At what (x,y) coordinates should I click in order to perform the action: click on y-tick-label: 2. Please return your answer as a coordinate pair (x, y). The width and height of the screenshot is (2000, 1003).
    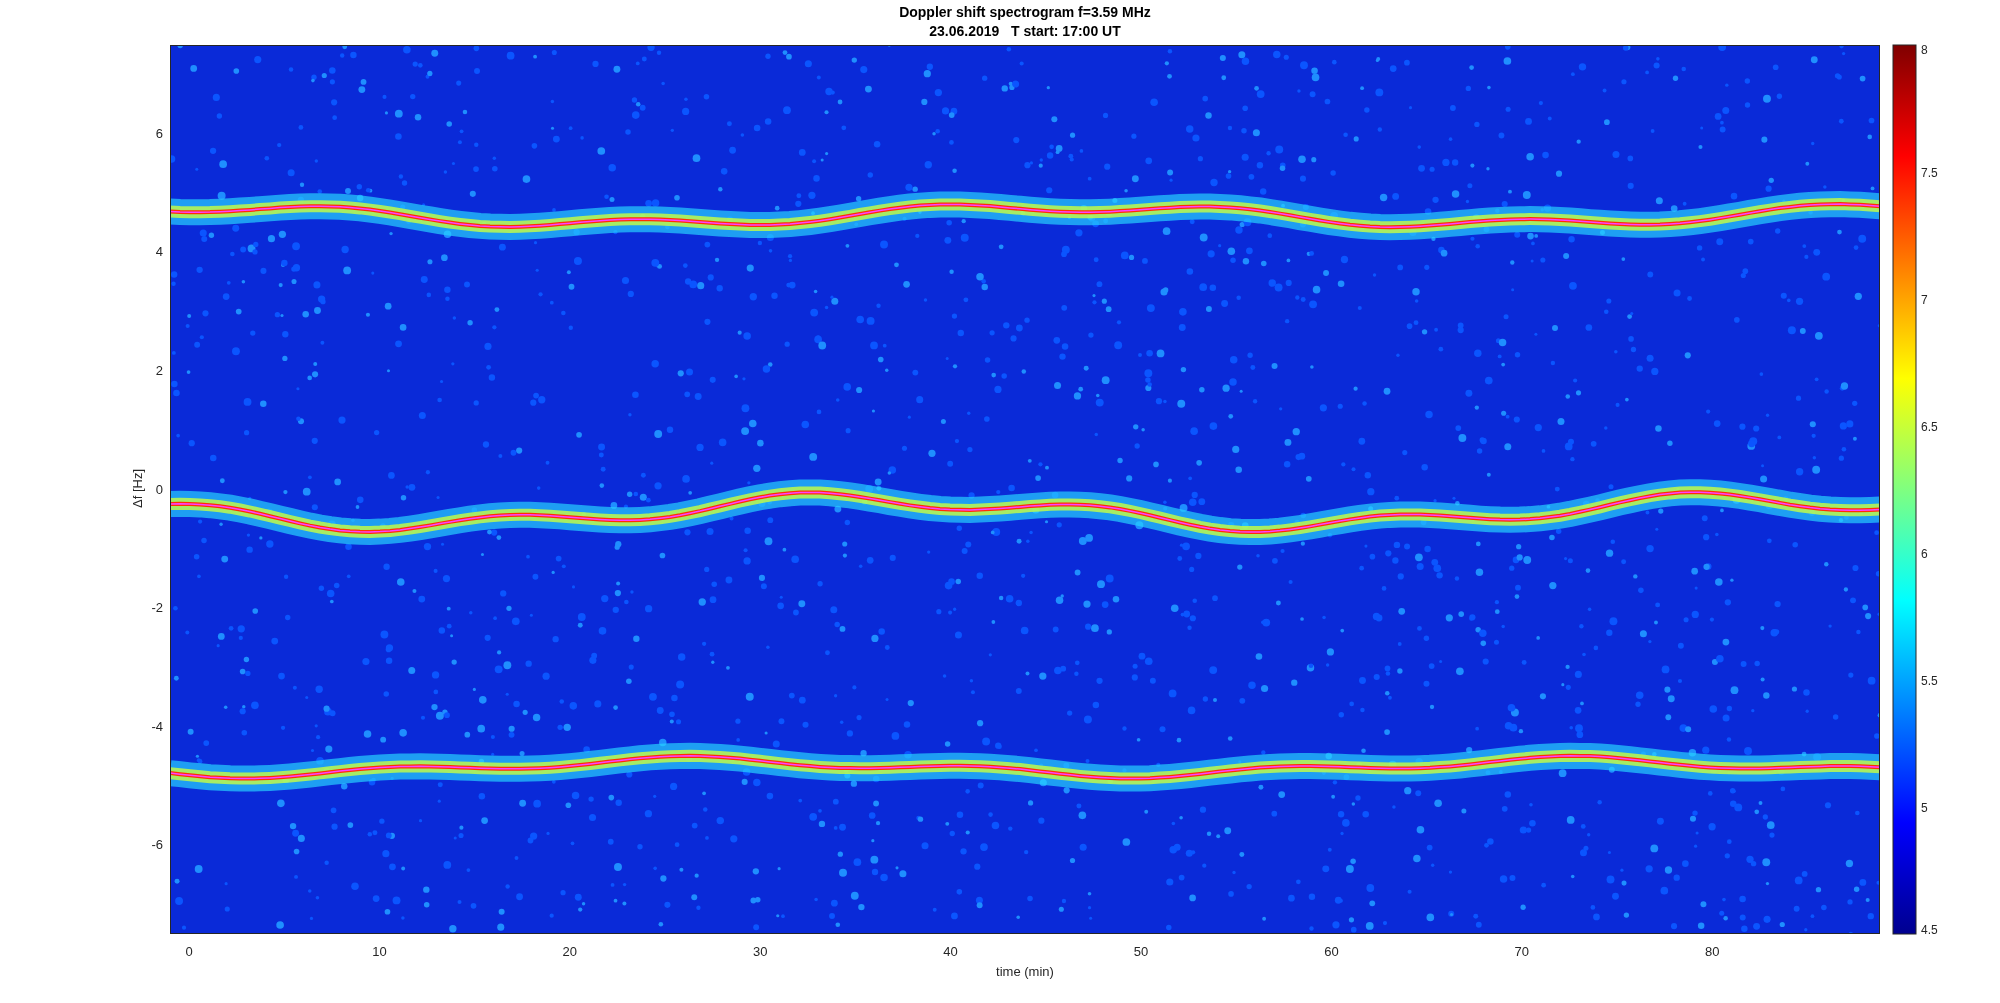
    Looking at the image, I should click on (159, 370).